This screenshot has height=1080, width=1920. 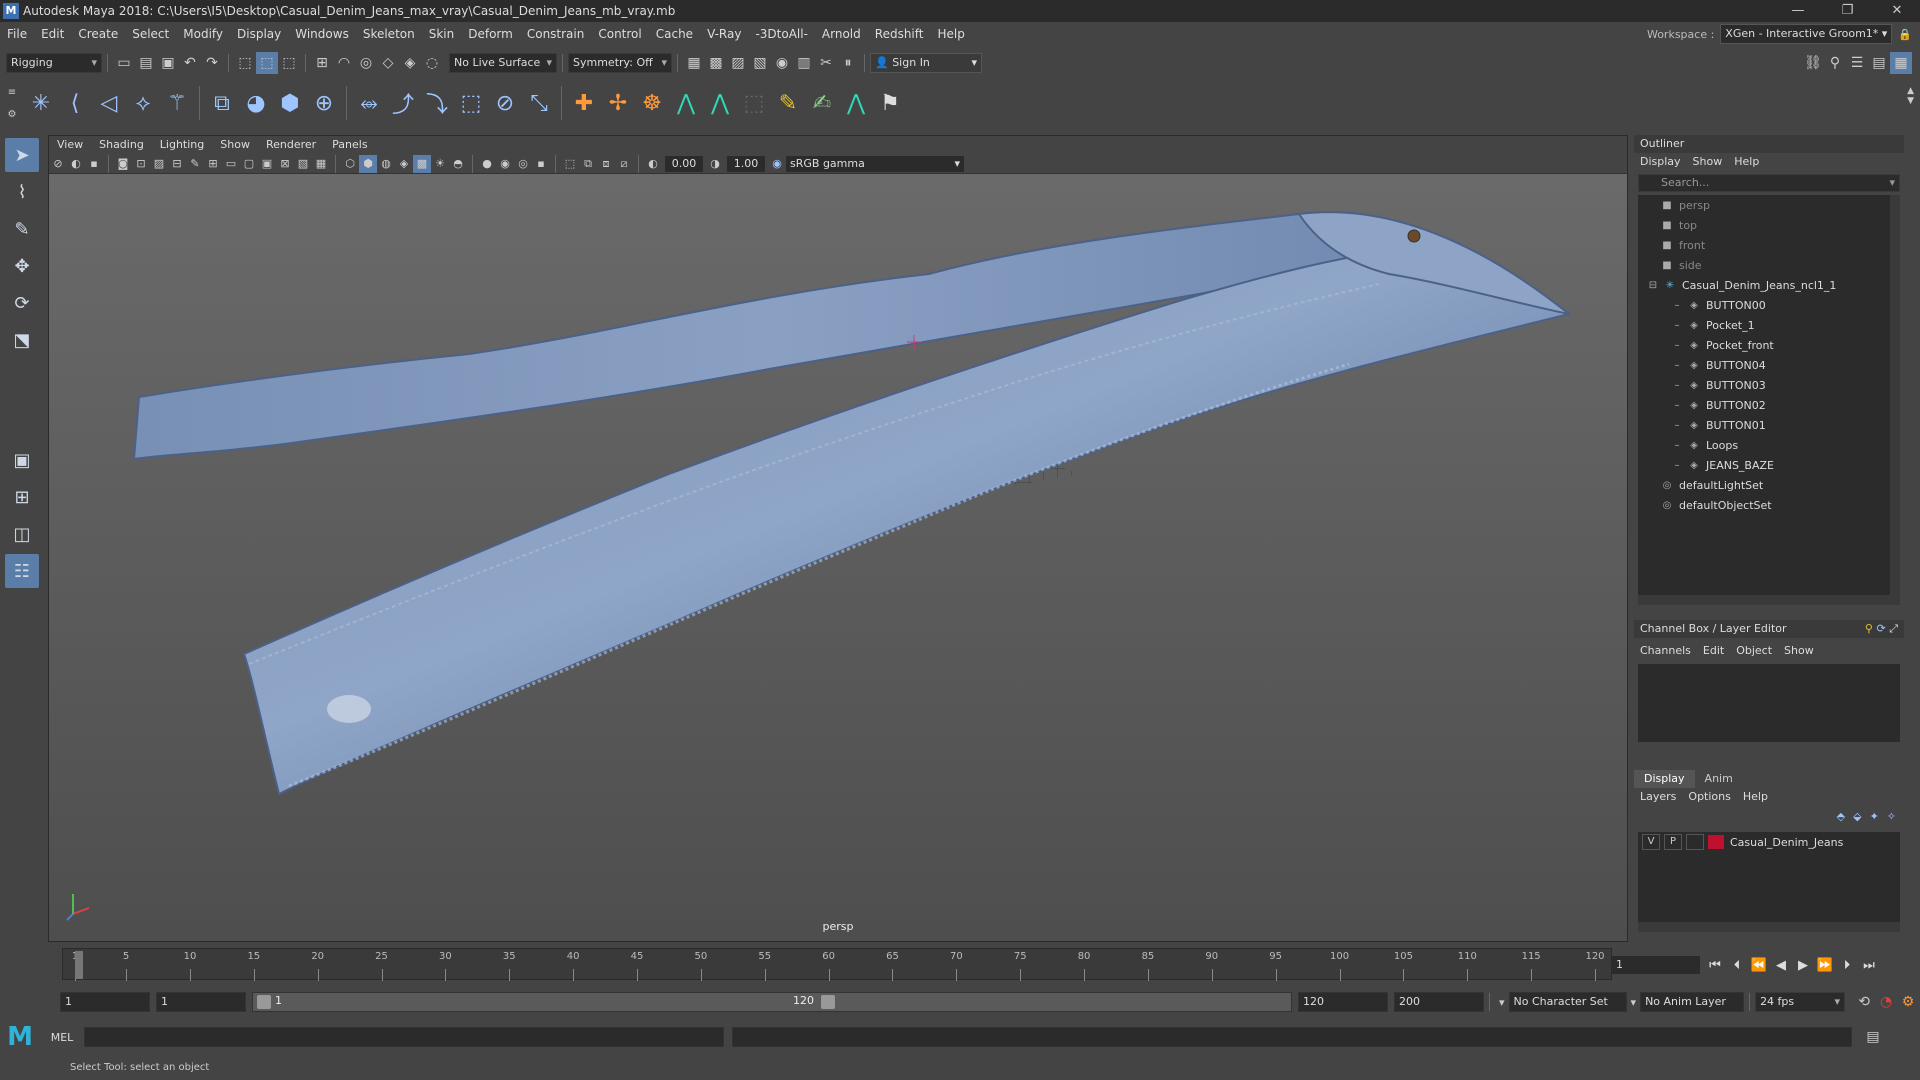 I want to click on insert-joint-icon: ⟨, so click(x=75, y=103).